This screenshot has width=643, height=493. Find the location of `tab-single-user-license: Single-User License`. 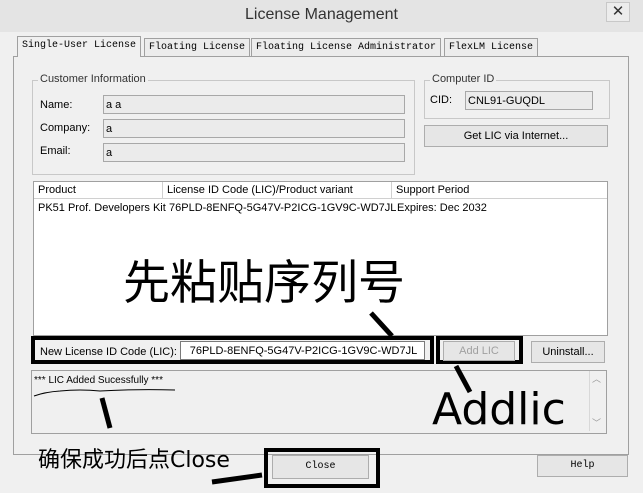

tab-single-user-license: Single-User License is located at coordinates (79, 46).